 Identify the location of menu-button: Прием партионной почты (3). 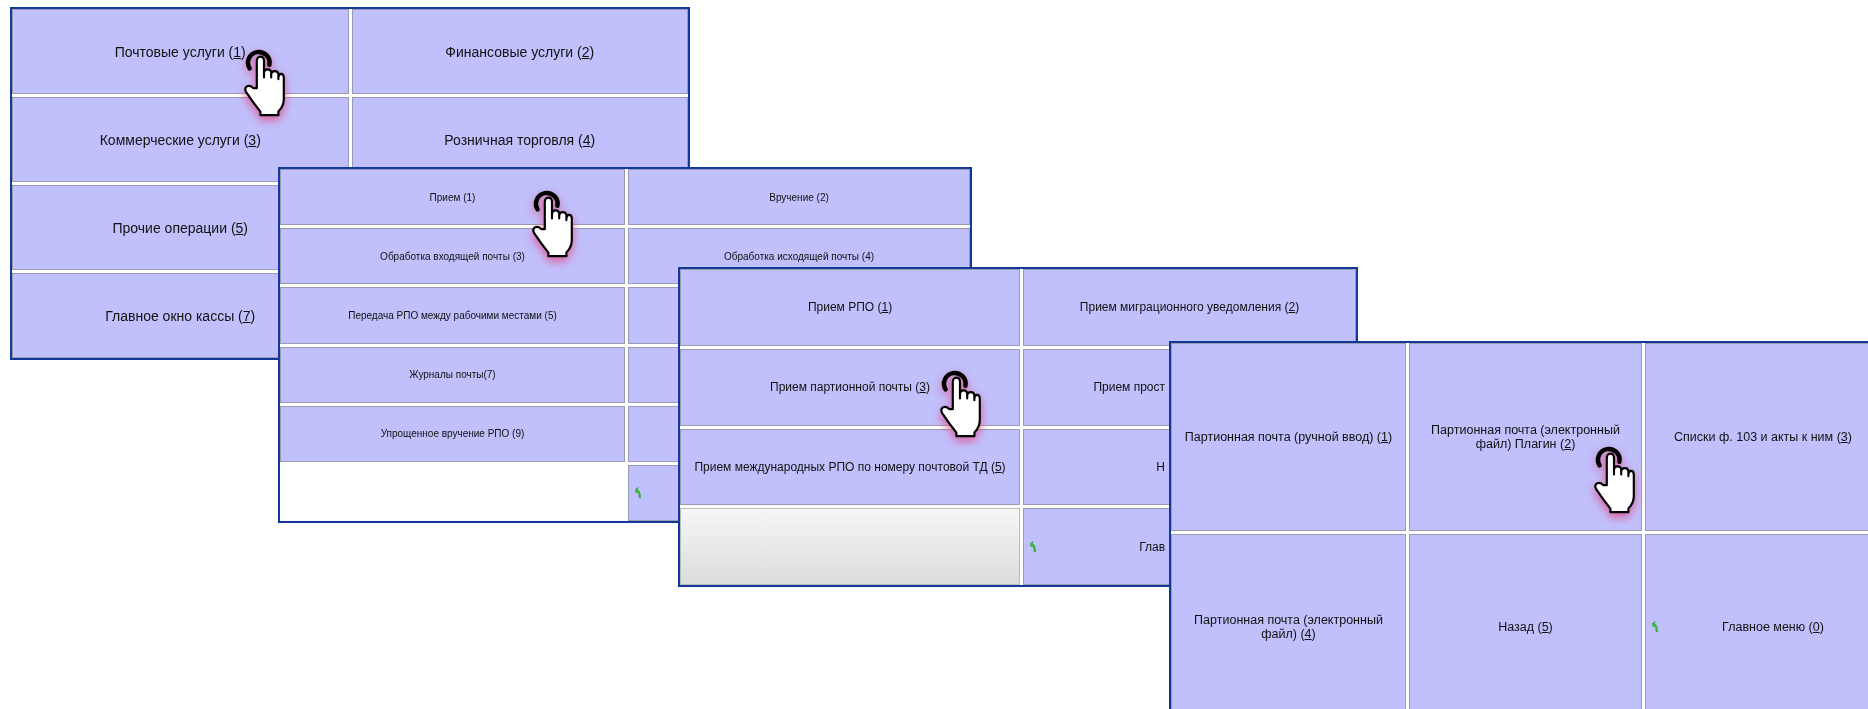
(850, 387).